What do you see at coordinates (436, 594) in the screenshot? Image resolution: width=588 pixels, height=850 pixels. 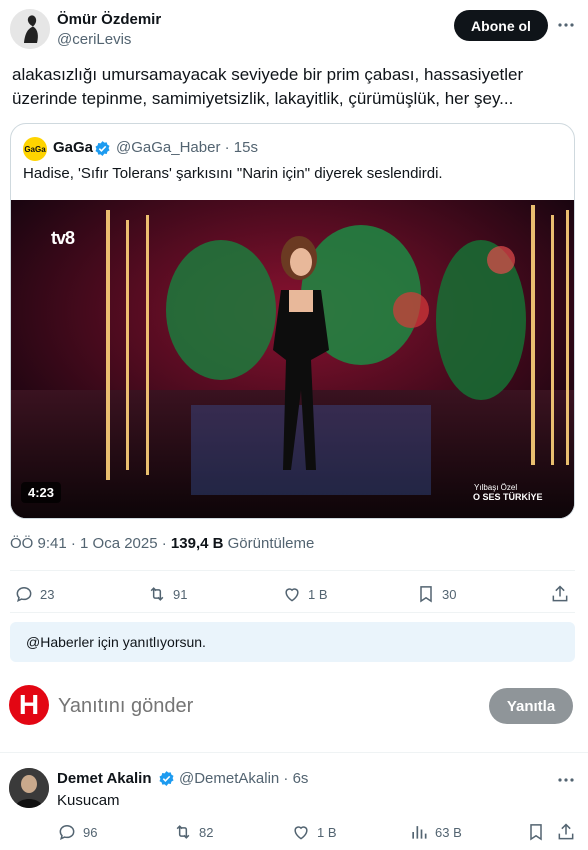 I see `bookmark-action: 30` at bounding box center [436, 594].